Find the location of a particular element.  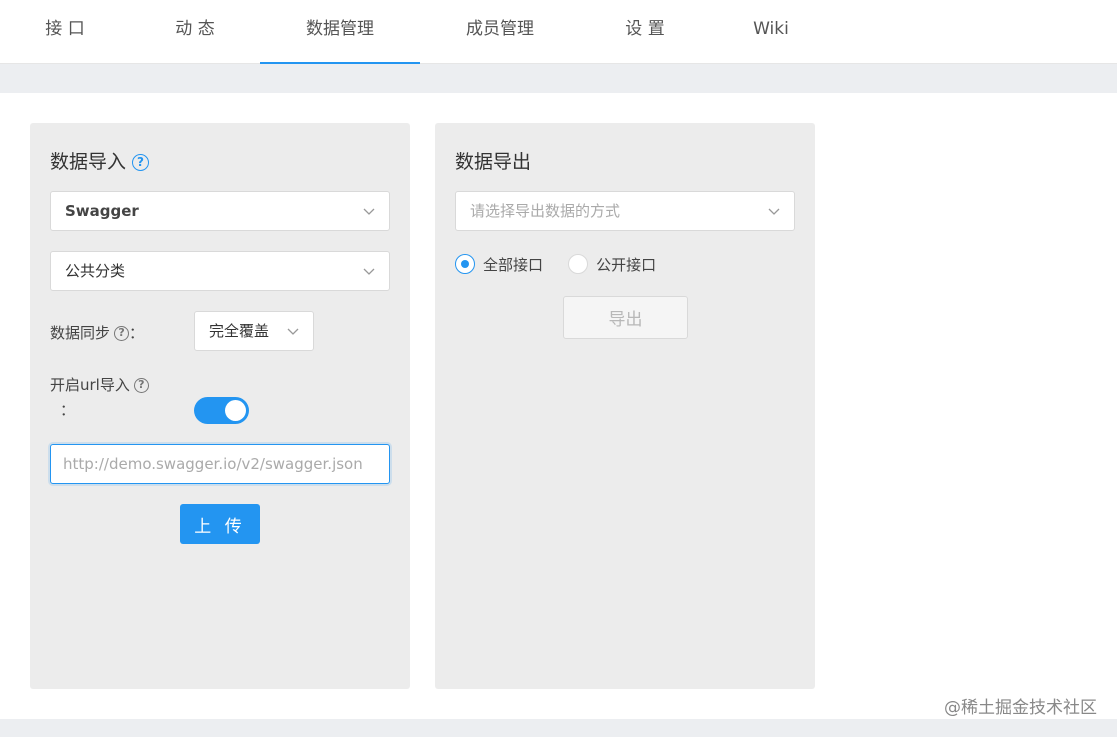

tab-activity: 动 态 is located at coordinates (195, 32).